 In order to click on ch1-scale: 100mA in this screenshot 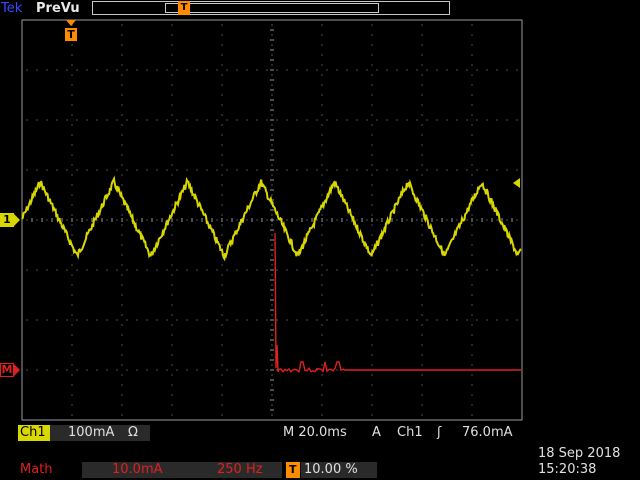, I will do `click(91, 432)`.